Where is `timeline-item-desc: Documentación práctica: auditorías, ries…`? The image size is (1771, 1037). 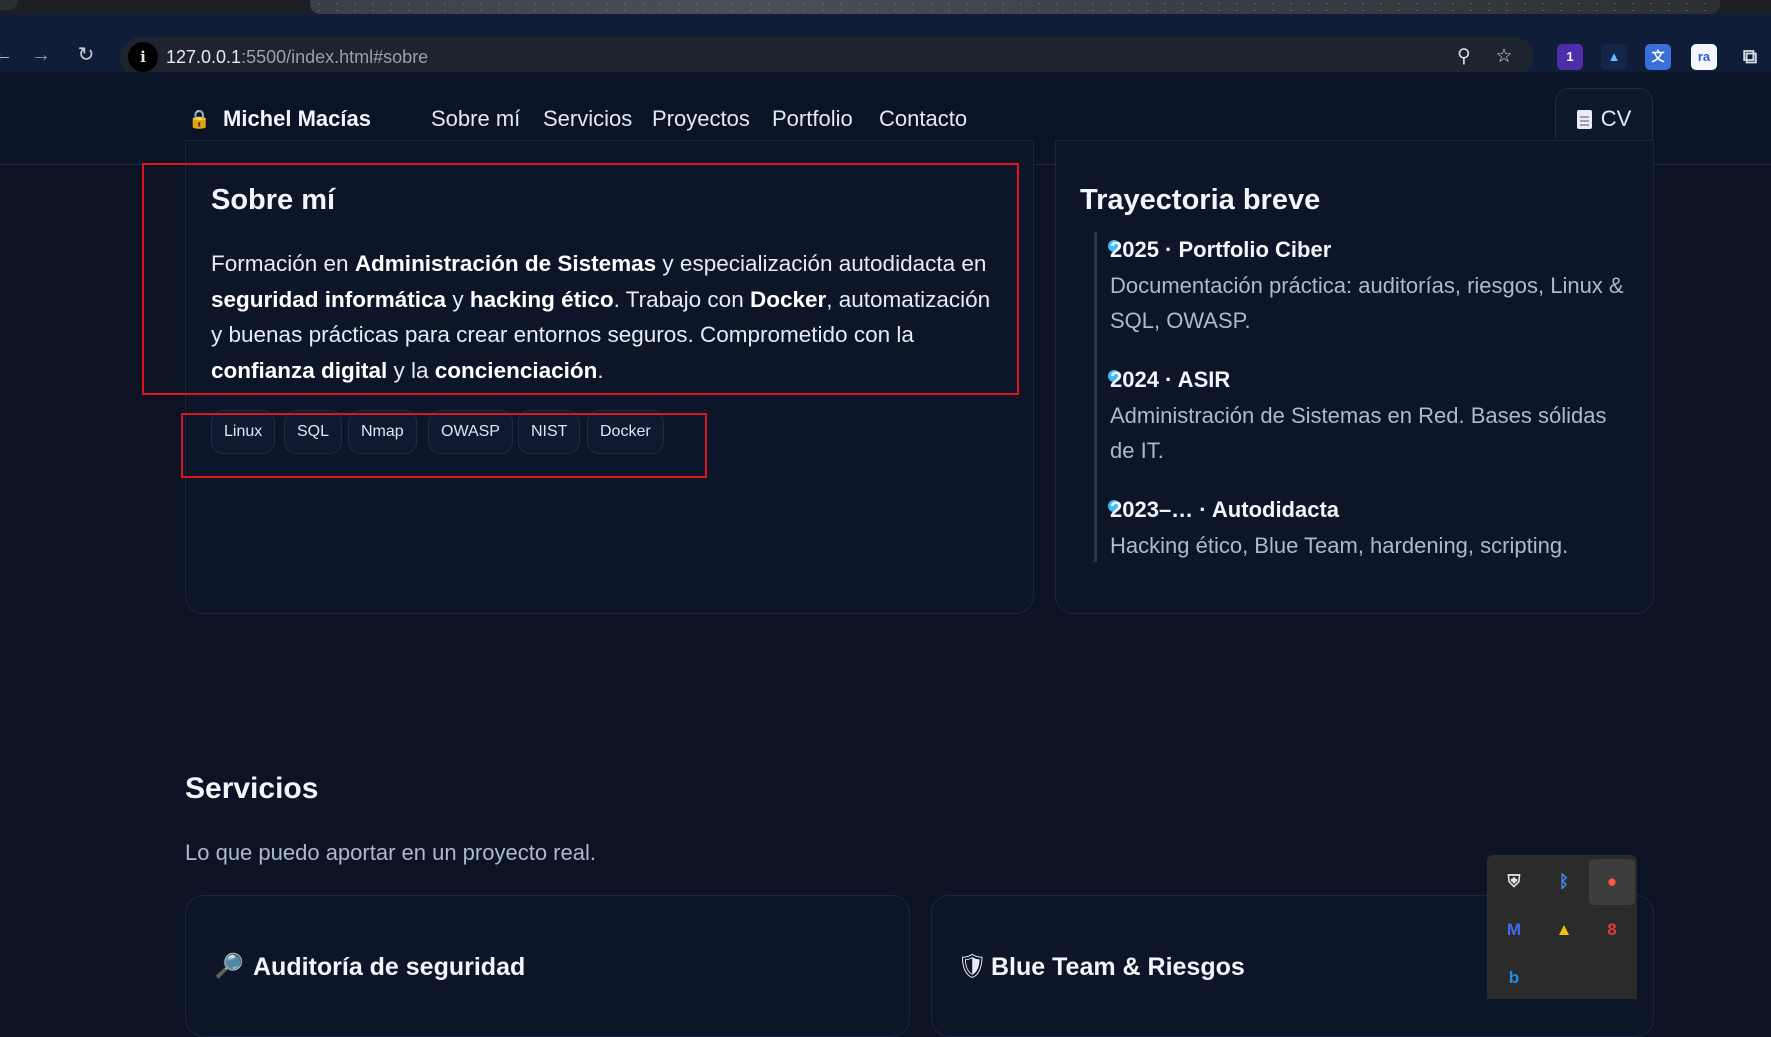 timeline-item-desc: Documentación práctica: auditorías, ries… is located at coordinates (1367, 303).